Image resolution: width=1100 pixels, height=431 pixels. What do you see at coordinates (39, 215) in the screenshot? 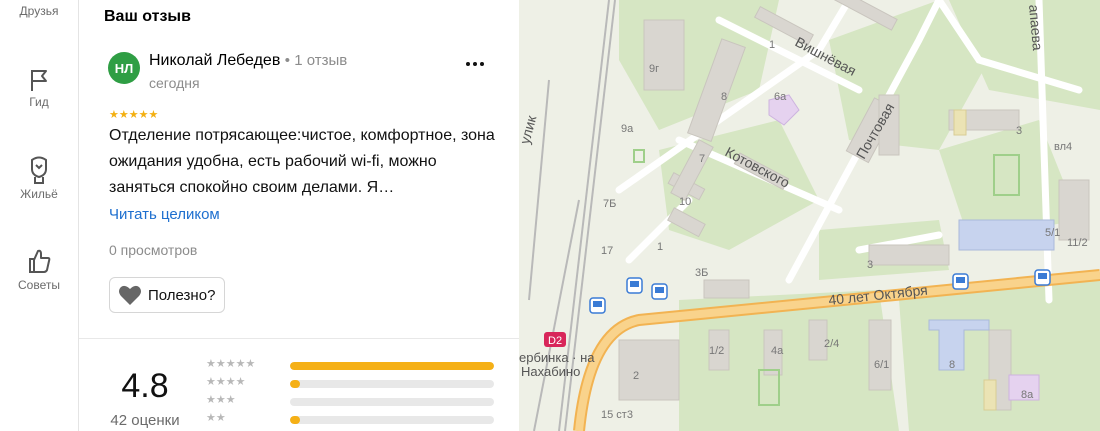
I see `left-nav: Друзья Гид Жильё Советы` at bounding box center [39, 215].